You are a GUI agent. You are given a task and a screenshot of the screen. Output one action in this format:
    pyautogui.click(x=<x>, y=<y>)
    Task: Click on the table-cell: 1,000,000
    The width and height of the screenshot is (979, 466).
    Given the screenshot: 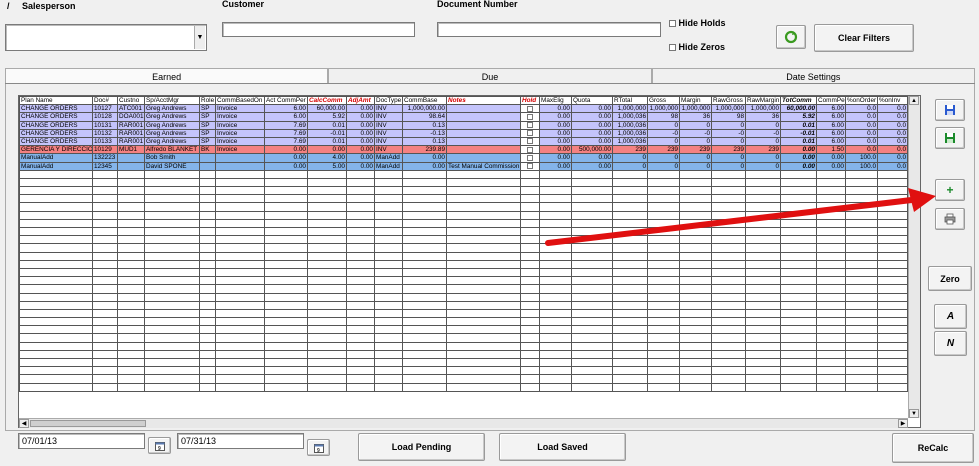 What is the action you would take?
    pyautogui.click(x=663, y=109)
    